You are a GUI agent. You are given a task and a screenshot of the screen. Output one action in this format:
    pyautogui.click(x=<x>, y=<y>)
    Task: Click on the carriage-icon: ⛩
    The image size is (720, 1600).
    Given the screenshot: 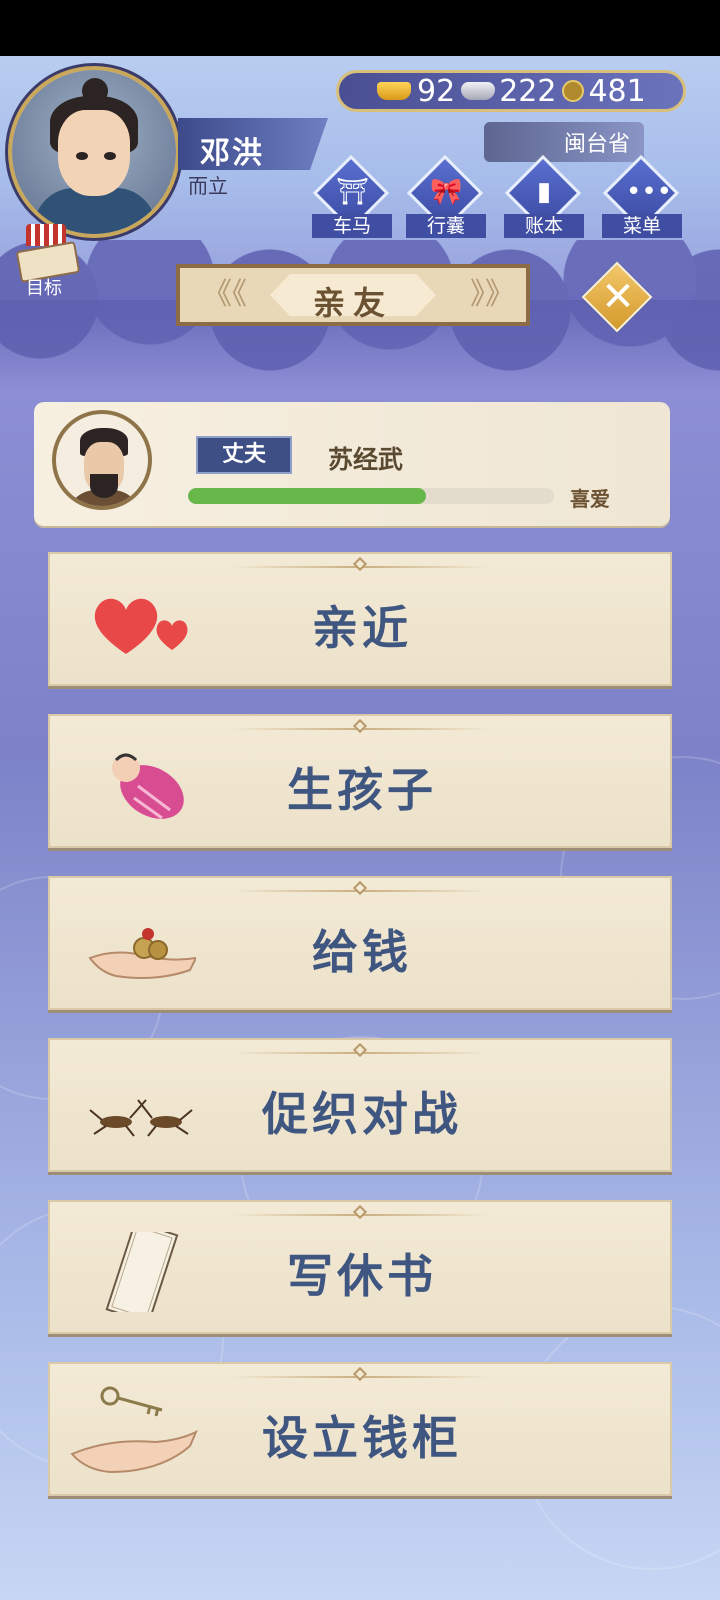 What is the action you would take?
    pyautogui.click(x=353, y=192)
    